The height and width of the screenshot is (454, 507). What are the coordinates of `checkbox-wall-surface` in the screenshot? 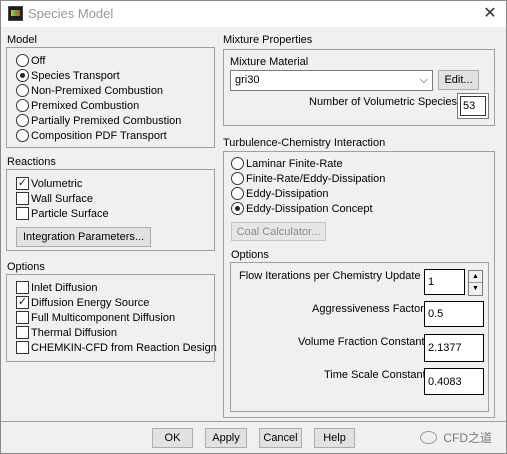 It's located at (22, 198).